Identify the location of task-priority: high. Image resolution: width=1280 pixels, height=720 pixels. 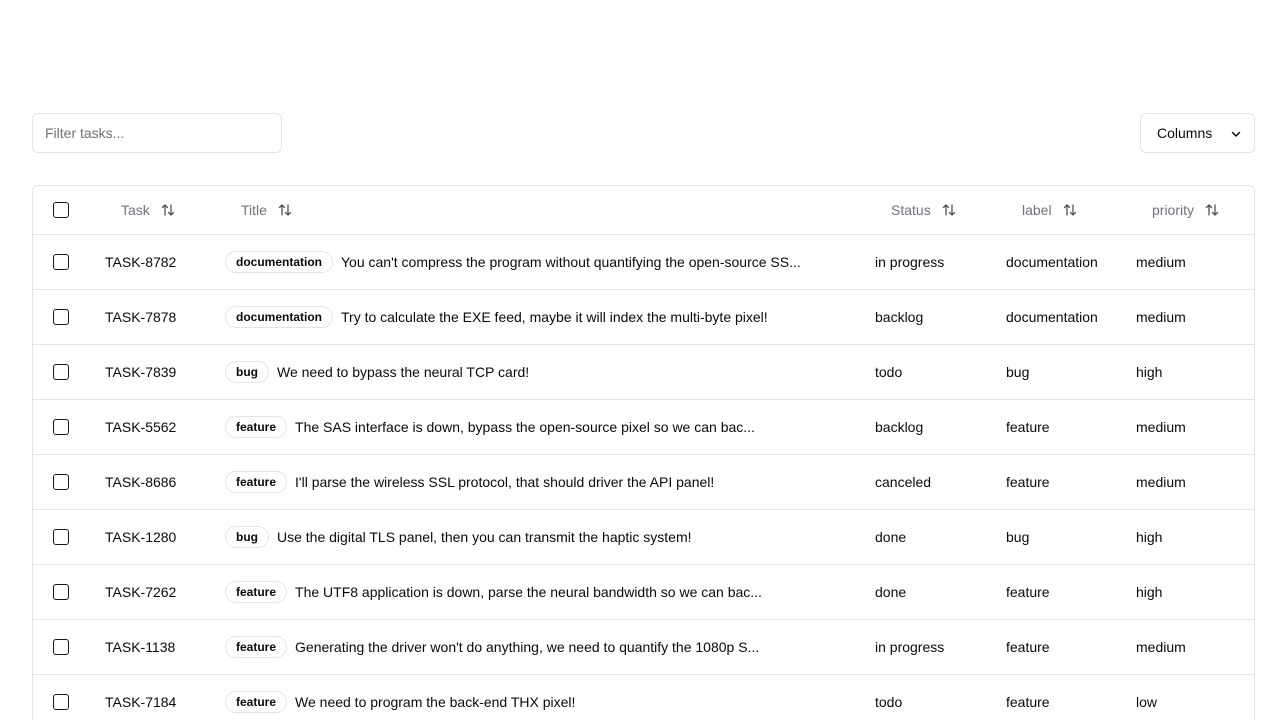
(1149, 537).